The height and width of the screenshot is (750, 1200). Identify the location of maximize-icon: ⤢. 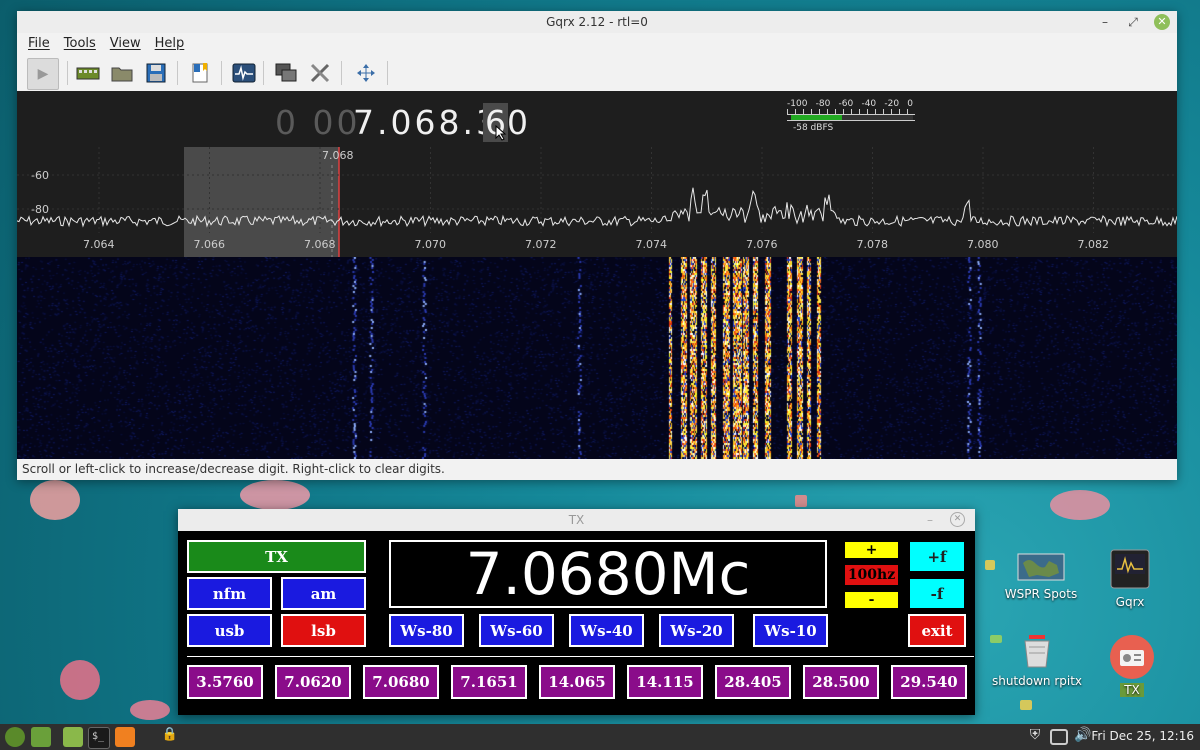
(1133, 22).